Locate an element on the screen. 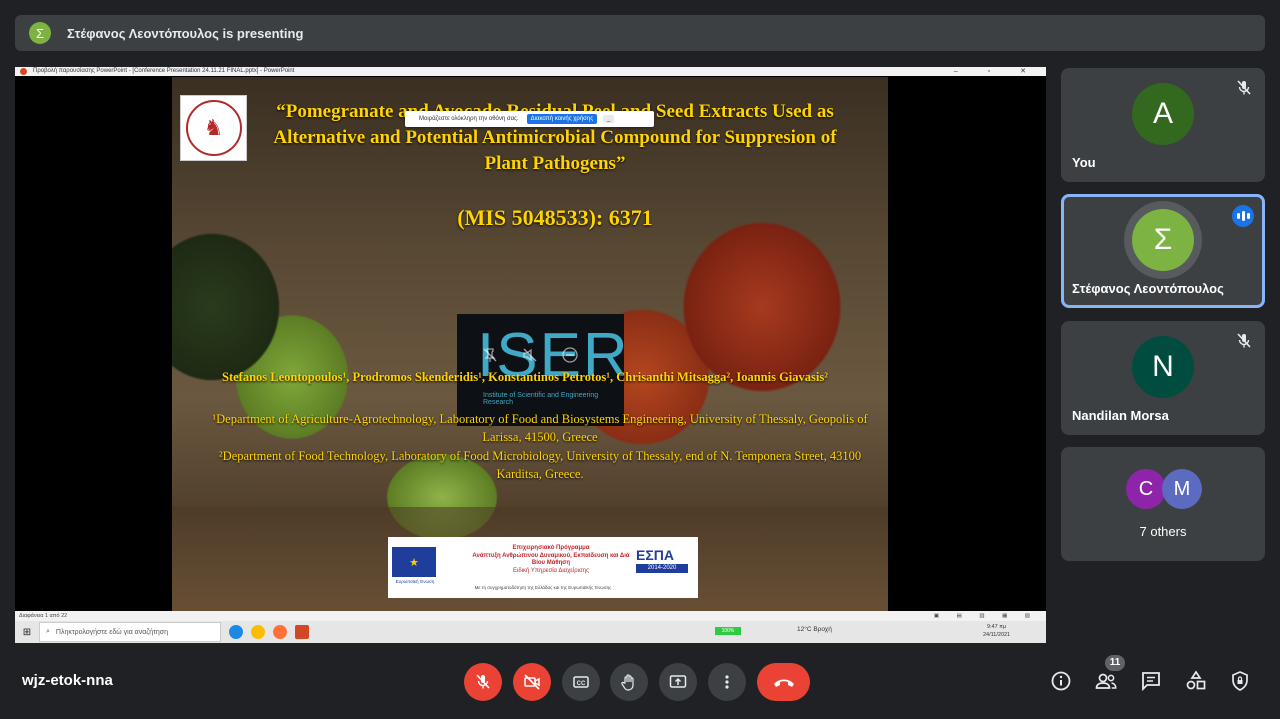 This screenshot has width=1280, height=719. presenting-text: Στέφανος Λεοντόπουλος is presenting is located at coordinates (185, 33).